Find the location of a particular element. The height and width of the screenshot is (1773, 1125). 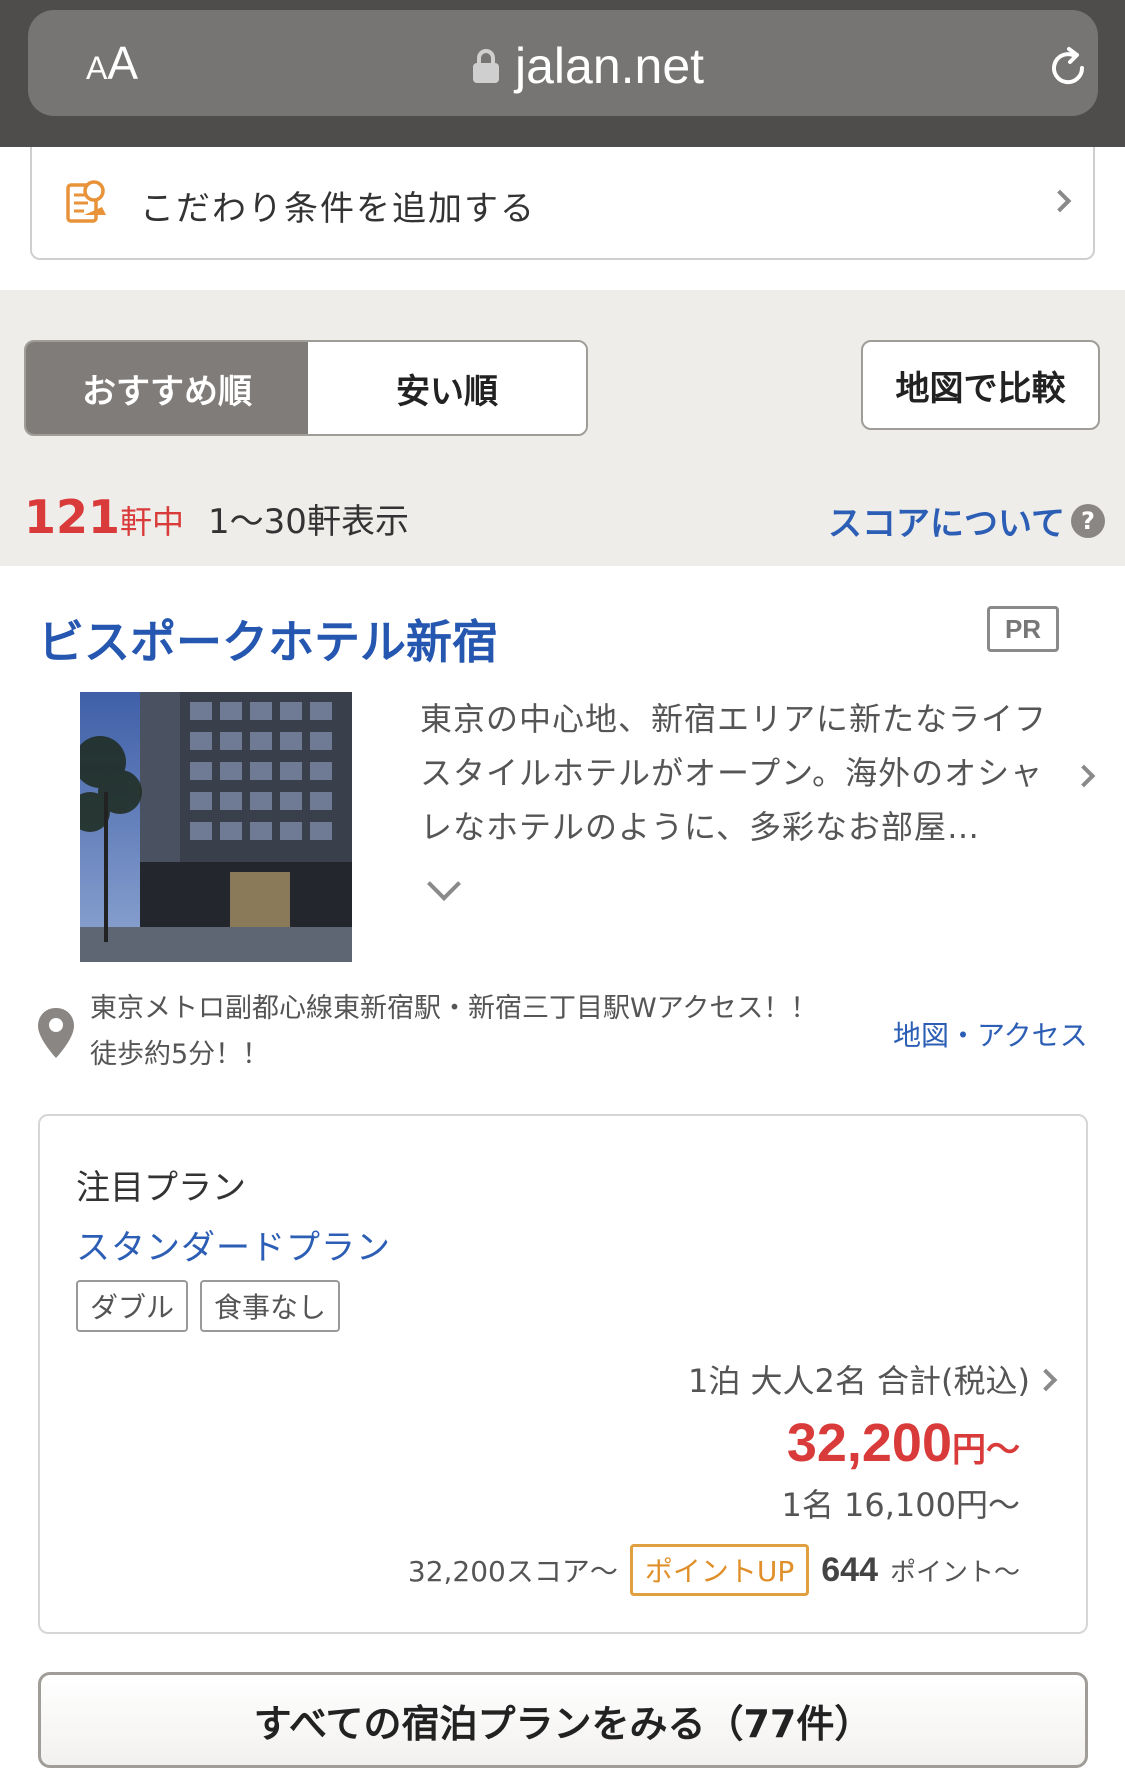

points-row: 32,200スコア〜 ポイントUP 644 ポイント〜 is located at coordinates (714, 1570).